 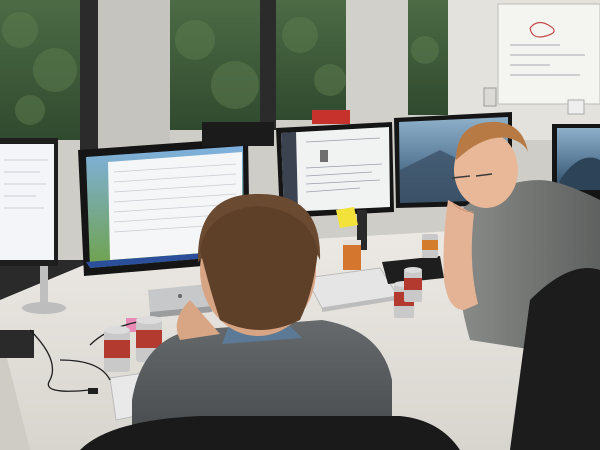 I want to click on usb-stick, so click(x=93, y=391).